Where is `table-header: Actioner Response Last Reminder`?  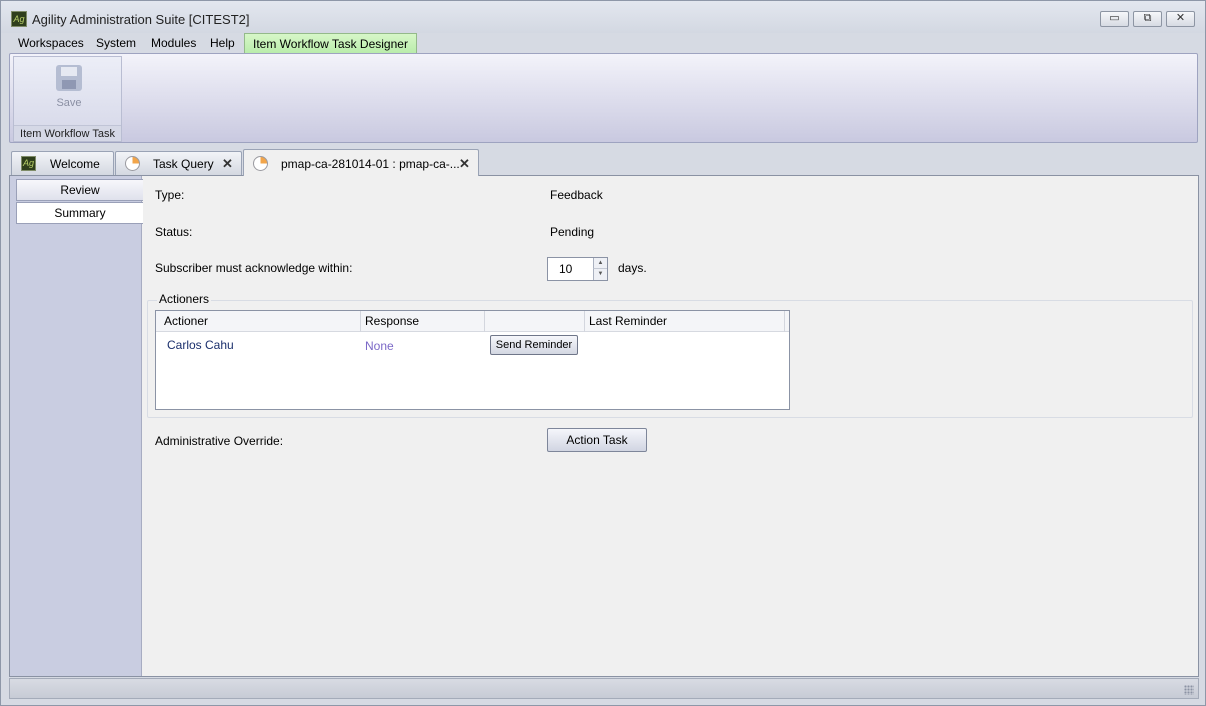
table-header: Actioner Response Last Reminder is located at coordinates (472, 321).